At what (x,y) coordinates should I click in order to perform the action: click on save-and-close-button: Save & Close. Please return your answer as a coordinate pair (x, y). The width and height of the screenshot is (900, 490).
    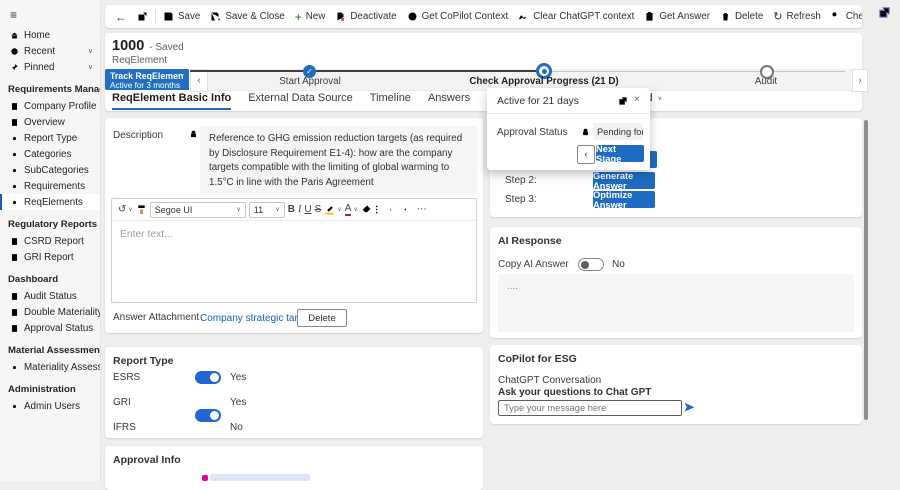
    Looking at the image, I should click on (247, 16).